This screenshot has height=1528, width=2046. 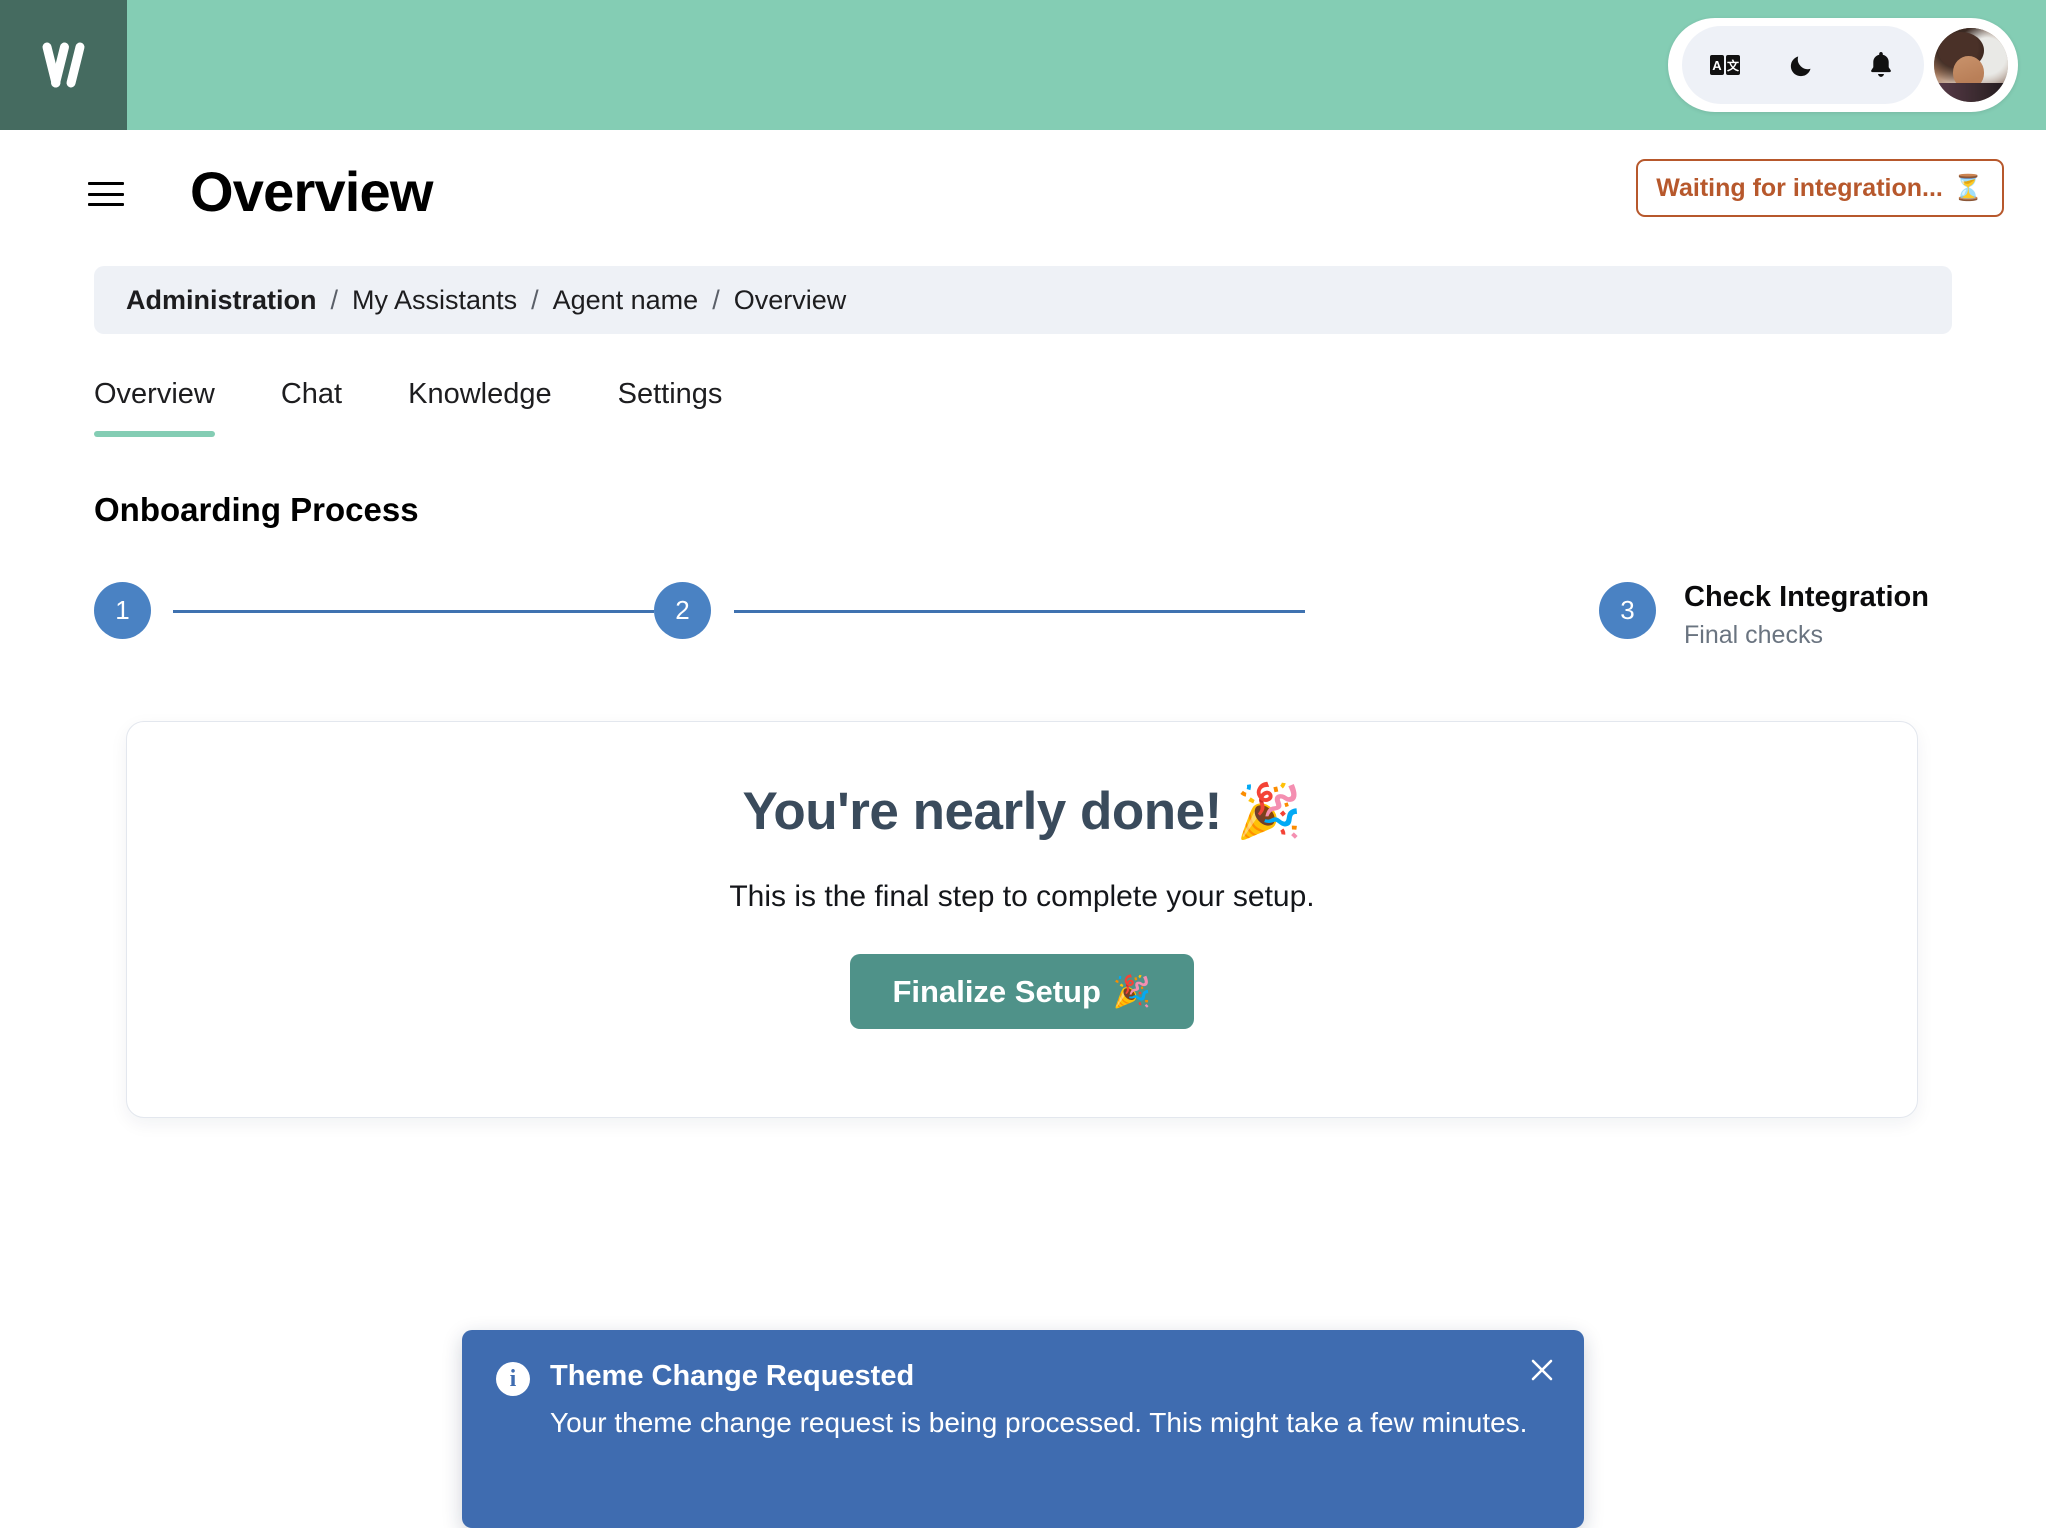 What do you see at coordinates (732, 1376) in the screenshot?
I see `toast-title: Theme Change Requested` at bounding box center [732, 1376].